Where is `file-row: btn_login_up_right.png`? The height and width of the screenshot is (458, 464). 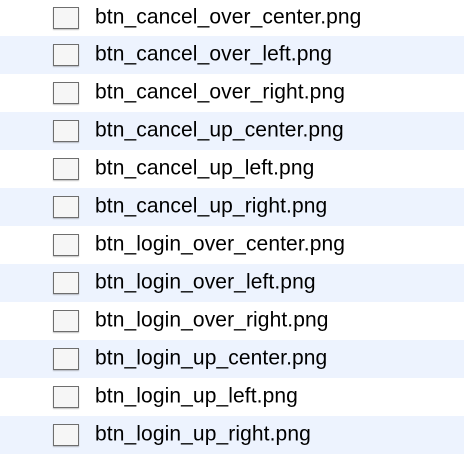
file-row: btn_login_up_right.png is located at coordinates (232, 435).